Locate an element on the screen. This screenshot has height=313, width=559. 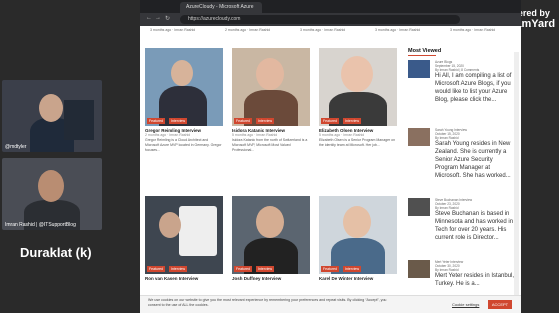
post-title: Josh Duffney Interview is located at coordinates (271, 278).